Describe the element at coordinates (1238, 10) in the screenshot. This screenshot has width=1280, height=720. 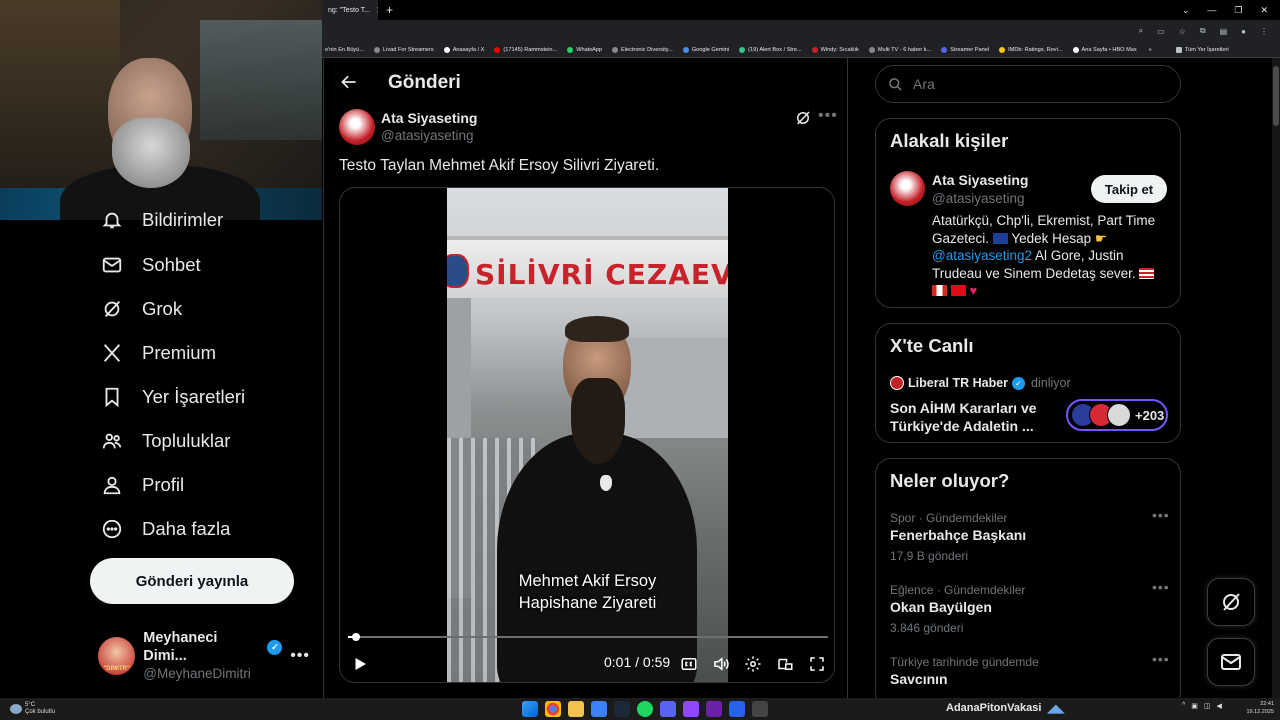
I see `maximize-icon: ❐` at that location.